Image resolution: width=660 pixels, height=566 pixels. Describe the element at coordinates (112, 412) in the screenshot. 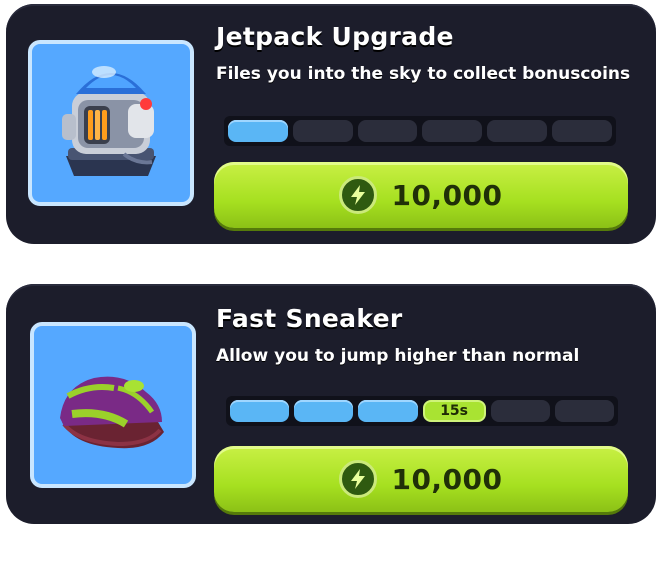

I see `sneaker-icon` at that location.